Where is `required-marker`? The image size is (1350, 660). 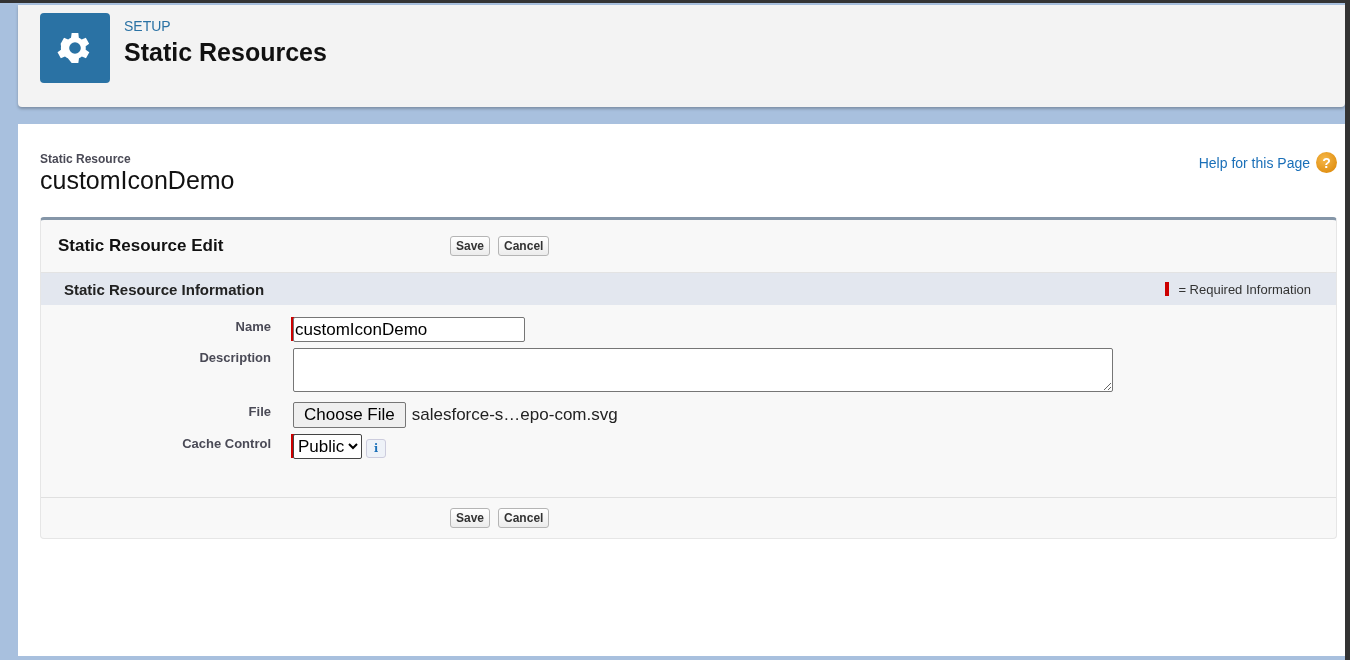 required-marker is located at coordinates (1167, 289).